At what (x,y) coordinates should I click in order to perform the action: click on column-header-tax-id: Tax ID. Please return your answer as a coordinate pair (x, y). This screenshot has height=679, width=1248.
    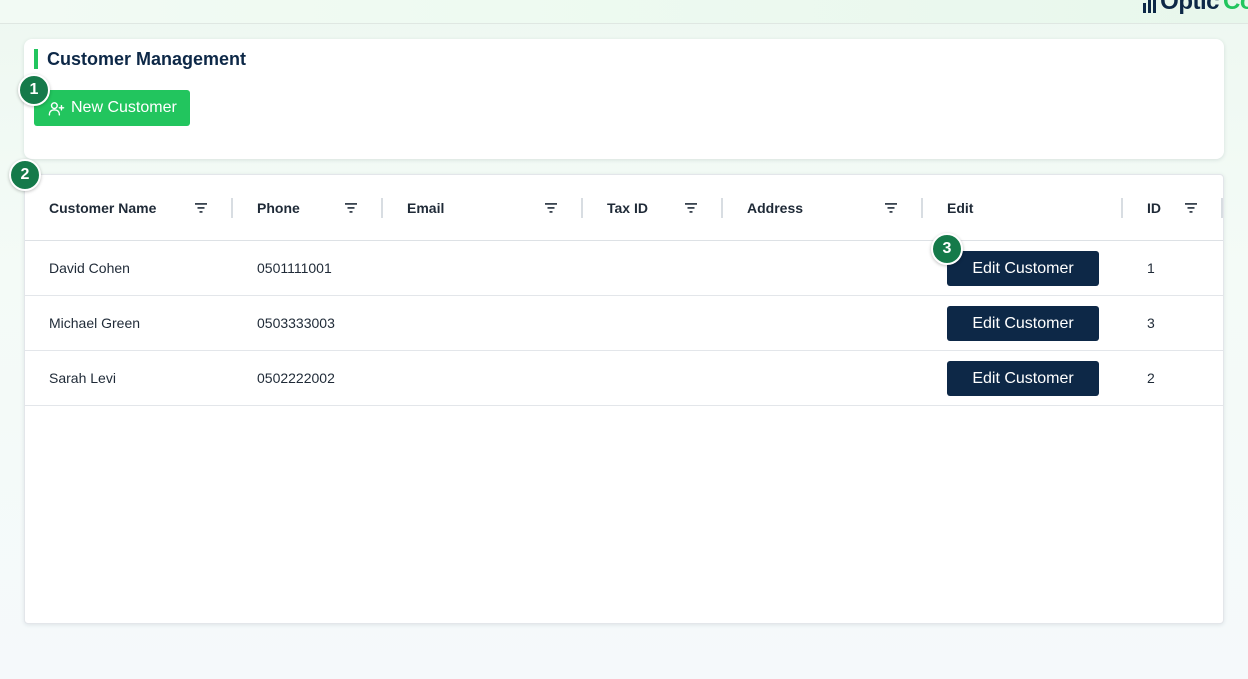
    Looking at the image, I should click on (652, 208).